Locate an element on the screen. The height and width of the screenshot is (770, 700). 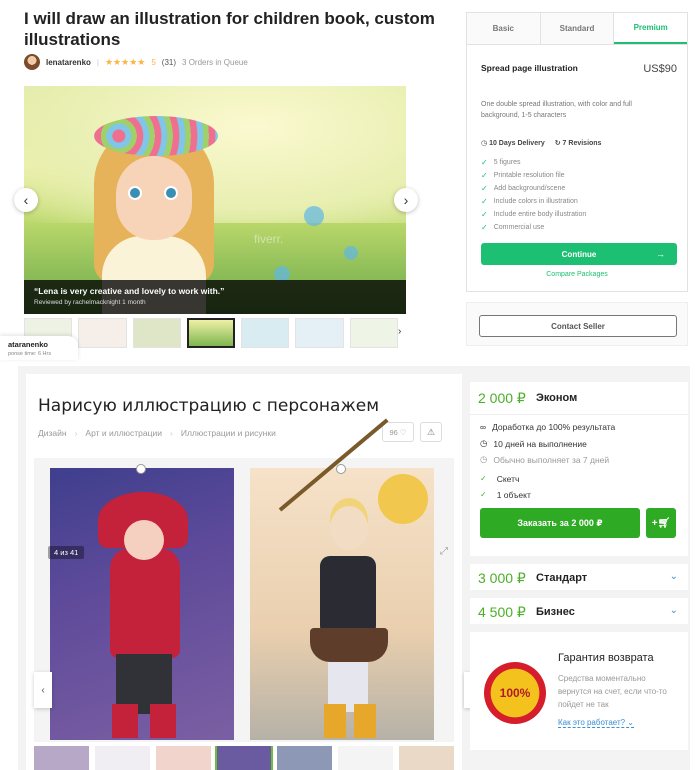
seller-name: lenatarenko is located at coordinates (68, 62).